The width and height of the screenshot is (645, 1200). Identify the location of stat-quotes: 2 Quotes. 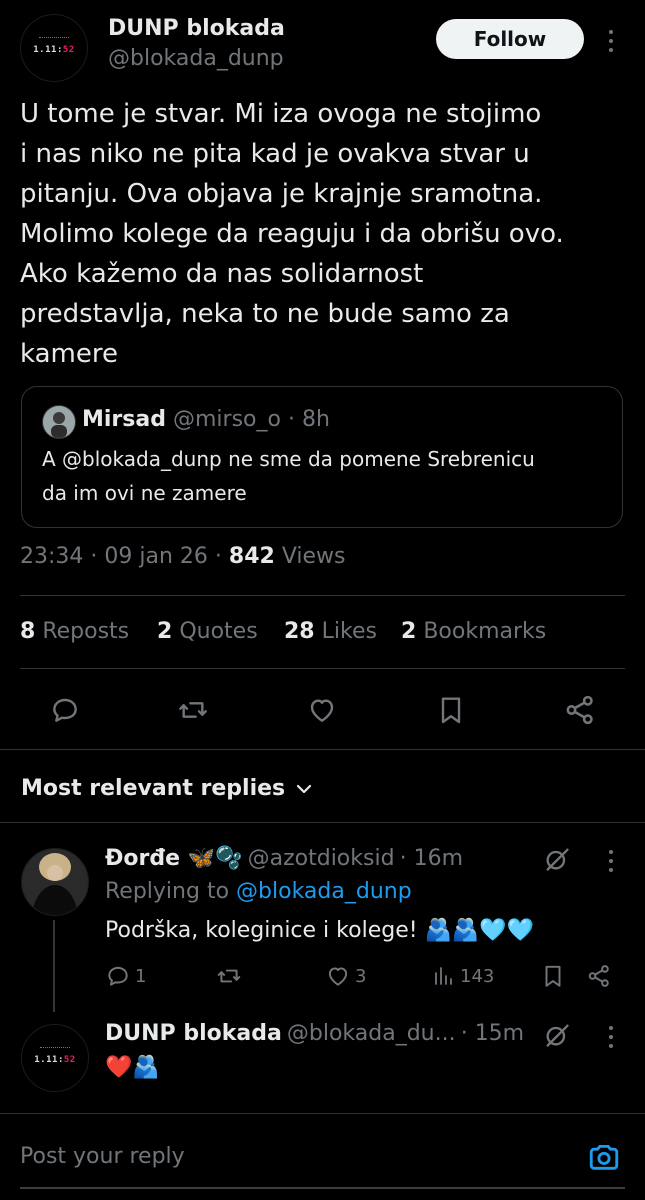
(207, 631).